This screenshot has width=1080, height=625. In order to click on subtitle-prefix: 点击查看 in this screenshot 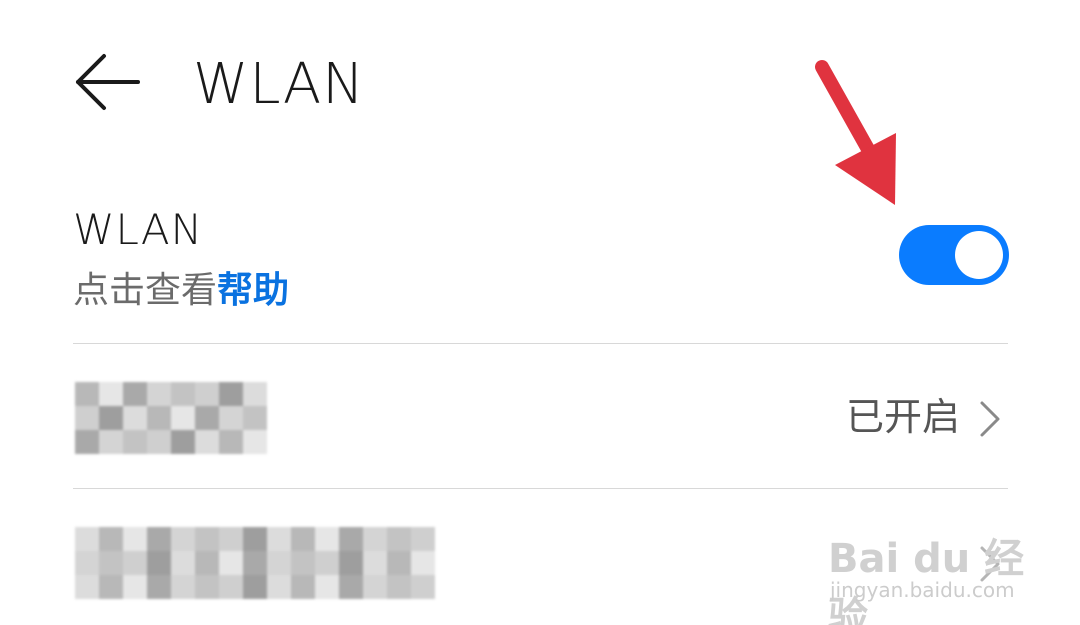, I will do `click(145, 290)`.